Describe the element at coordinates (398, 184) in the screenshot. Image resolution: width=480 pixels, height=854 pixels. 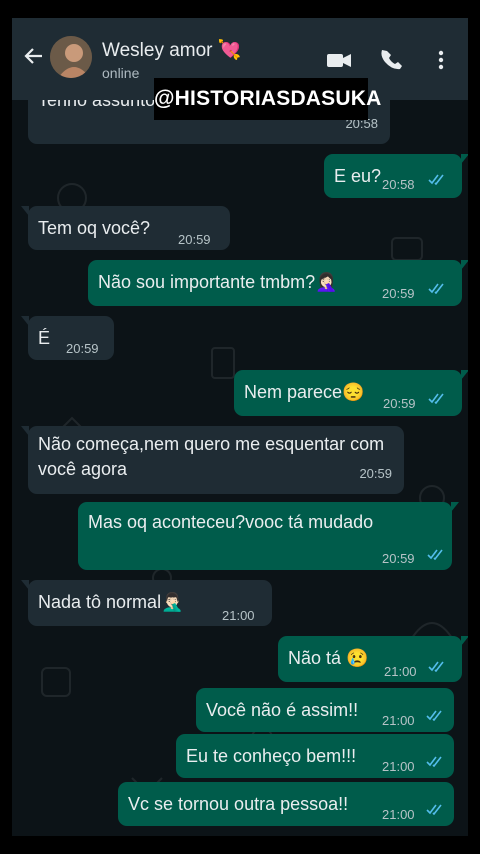
I see `message-time: 20:58` at that location.